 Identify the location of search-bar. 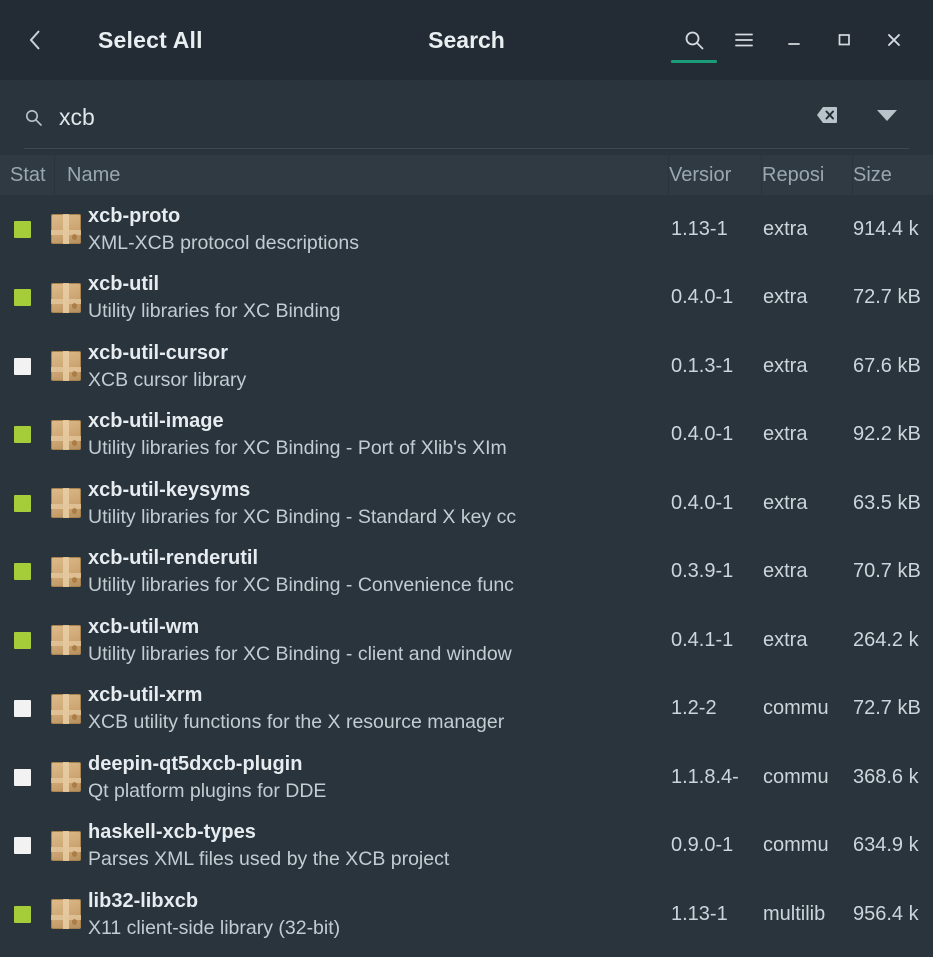
(466, 117).